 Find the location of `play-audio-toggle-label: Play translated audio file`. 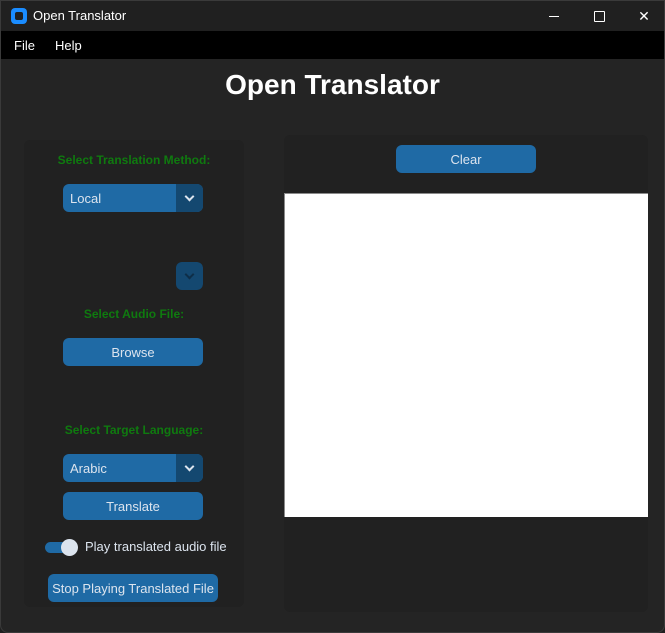

play-audio-toggle-label: Play translated audio file is located at coordinates (156, 546).